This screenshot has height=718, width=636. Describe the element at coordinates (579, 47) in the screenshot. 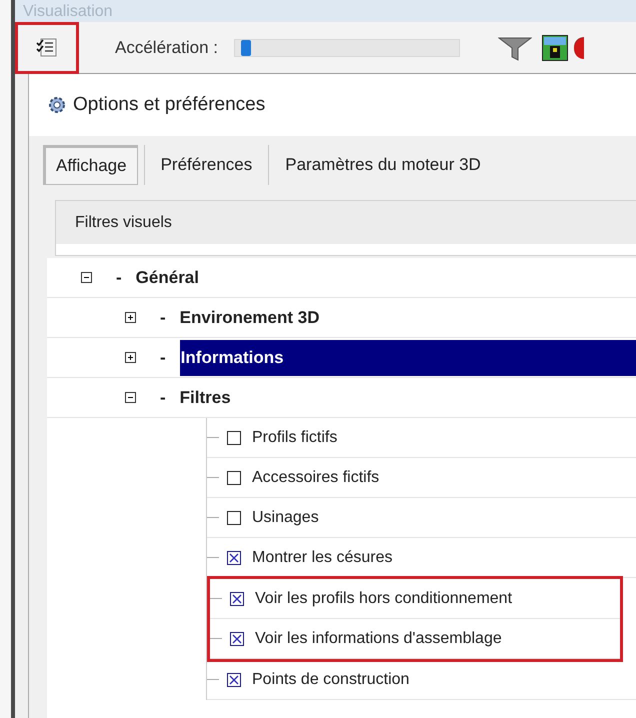

I see `toolbar-icon` at that location.